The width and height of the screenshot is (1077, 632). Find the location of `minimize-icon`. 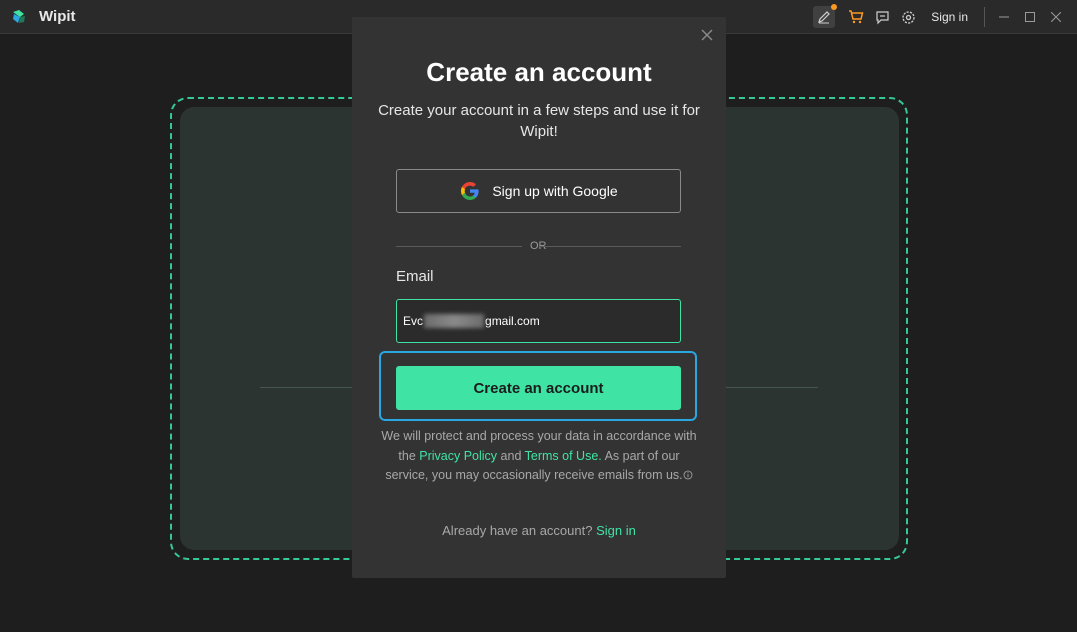

minimize-icon is located at coordinates (1004, 17).